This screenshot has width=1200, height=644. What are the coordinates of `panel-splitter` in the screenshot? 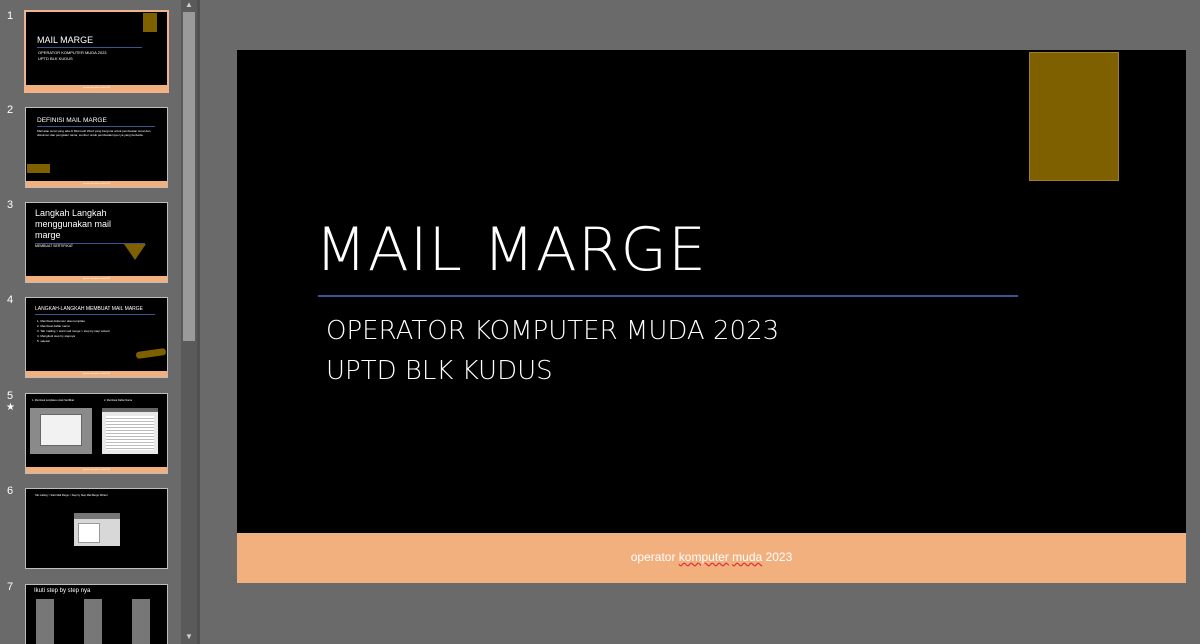 It's located at (198, 322).